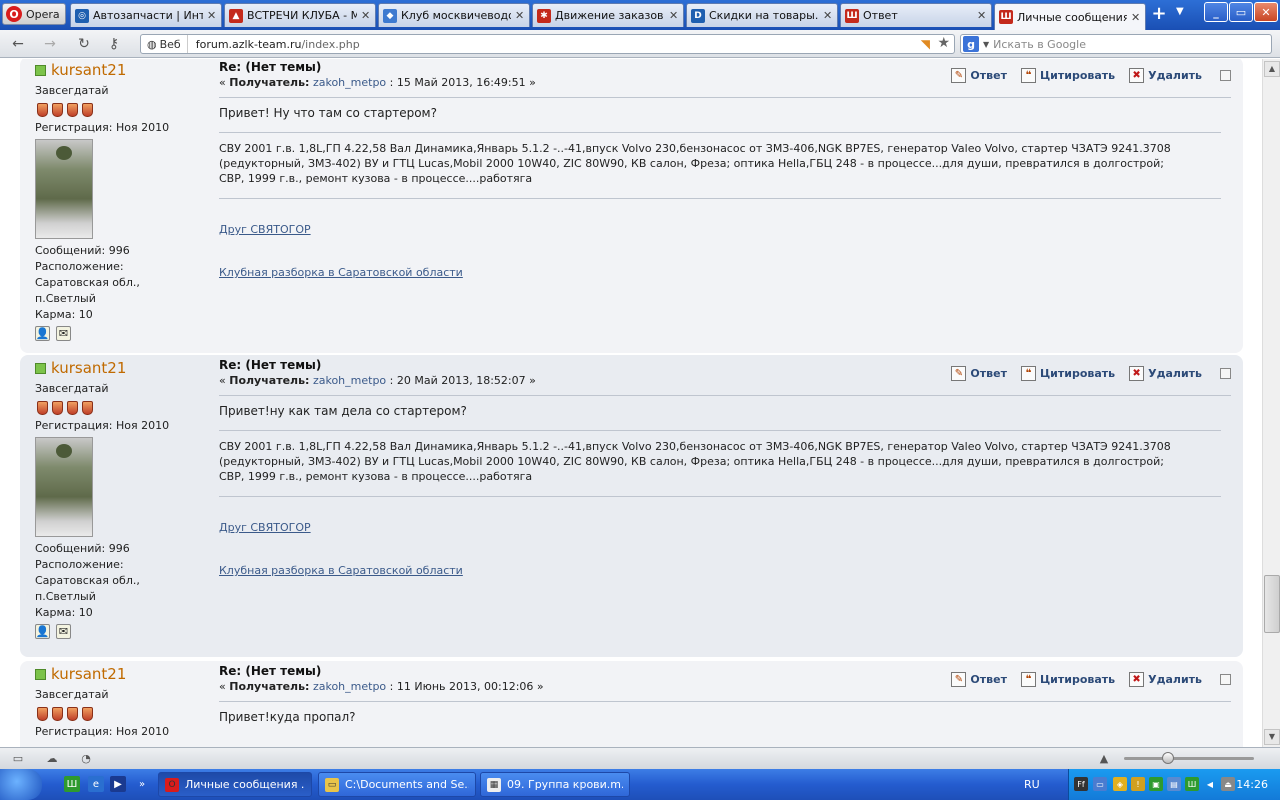 The width and height of the screenshot is (1280, 800). I want to click on forward-arrow-icon: →, so click(50, 44).